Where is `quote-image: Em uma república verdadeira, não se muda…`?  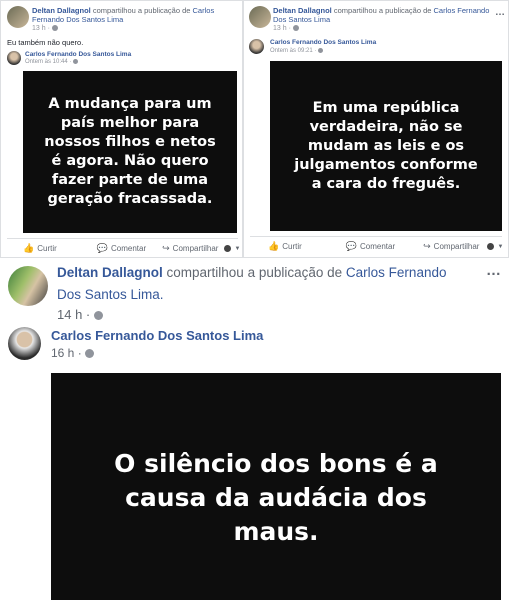
quote-image: Em uma república verdadeira, não se muda… is located at coordinates (386, 146).